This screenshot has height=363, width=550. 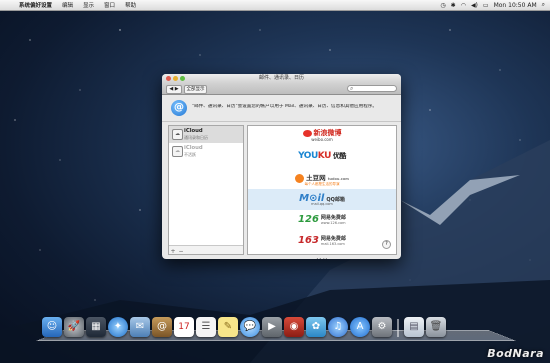 I want to click on bluetooth-icon: ✱, so click(x=453, y=5).